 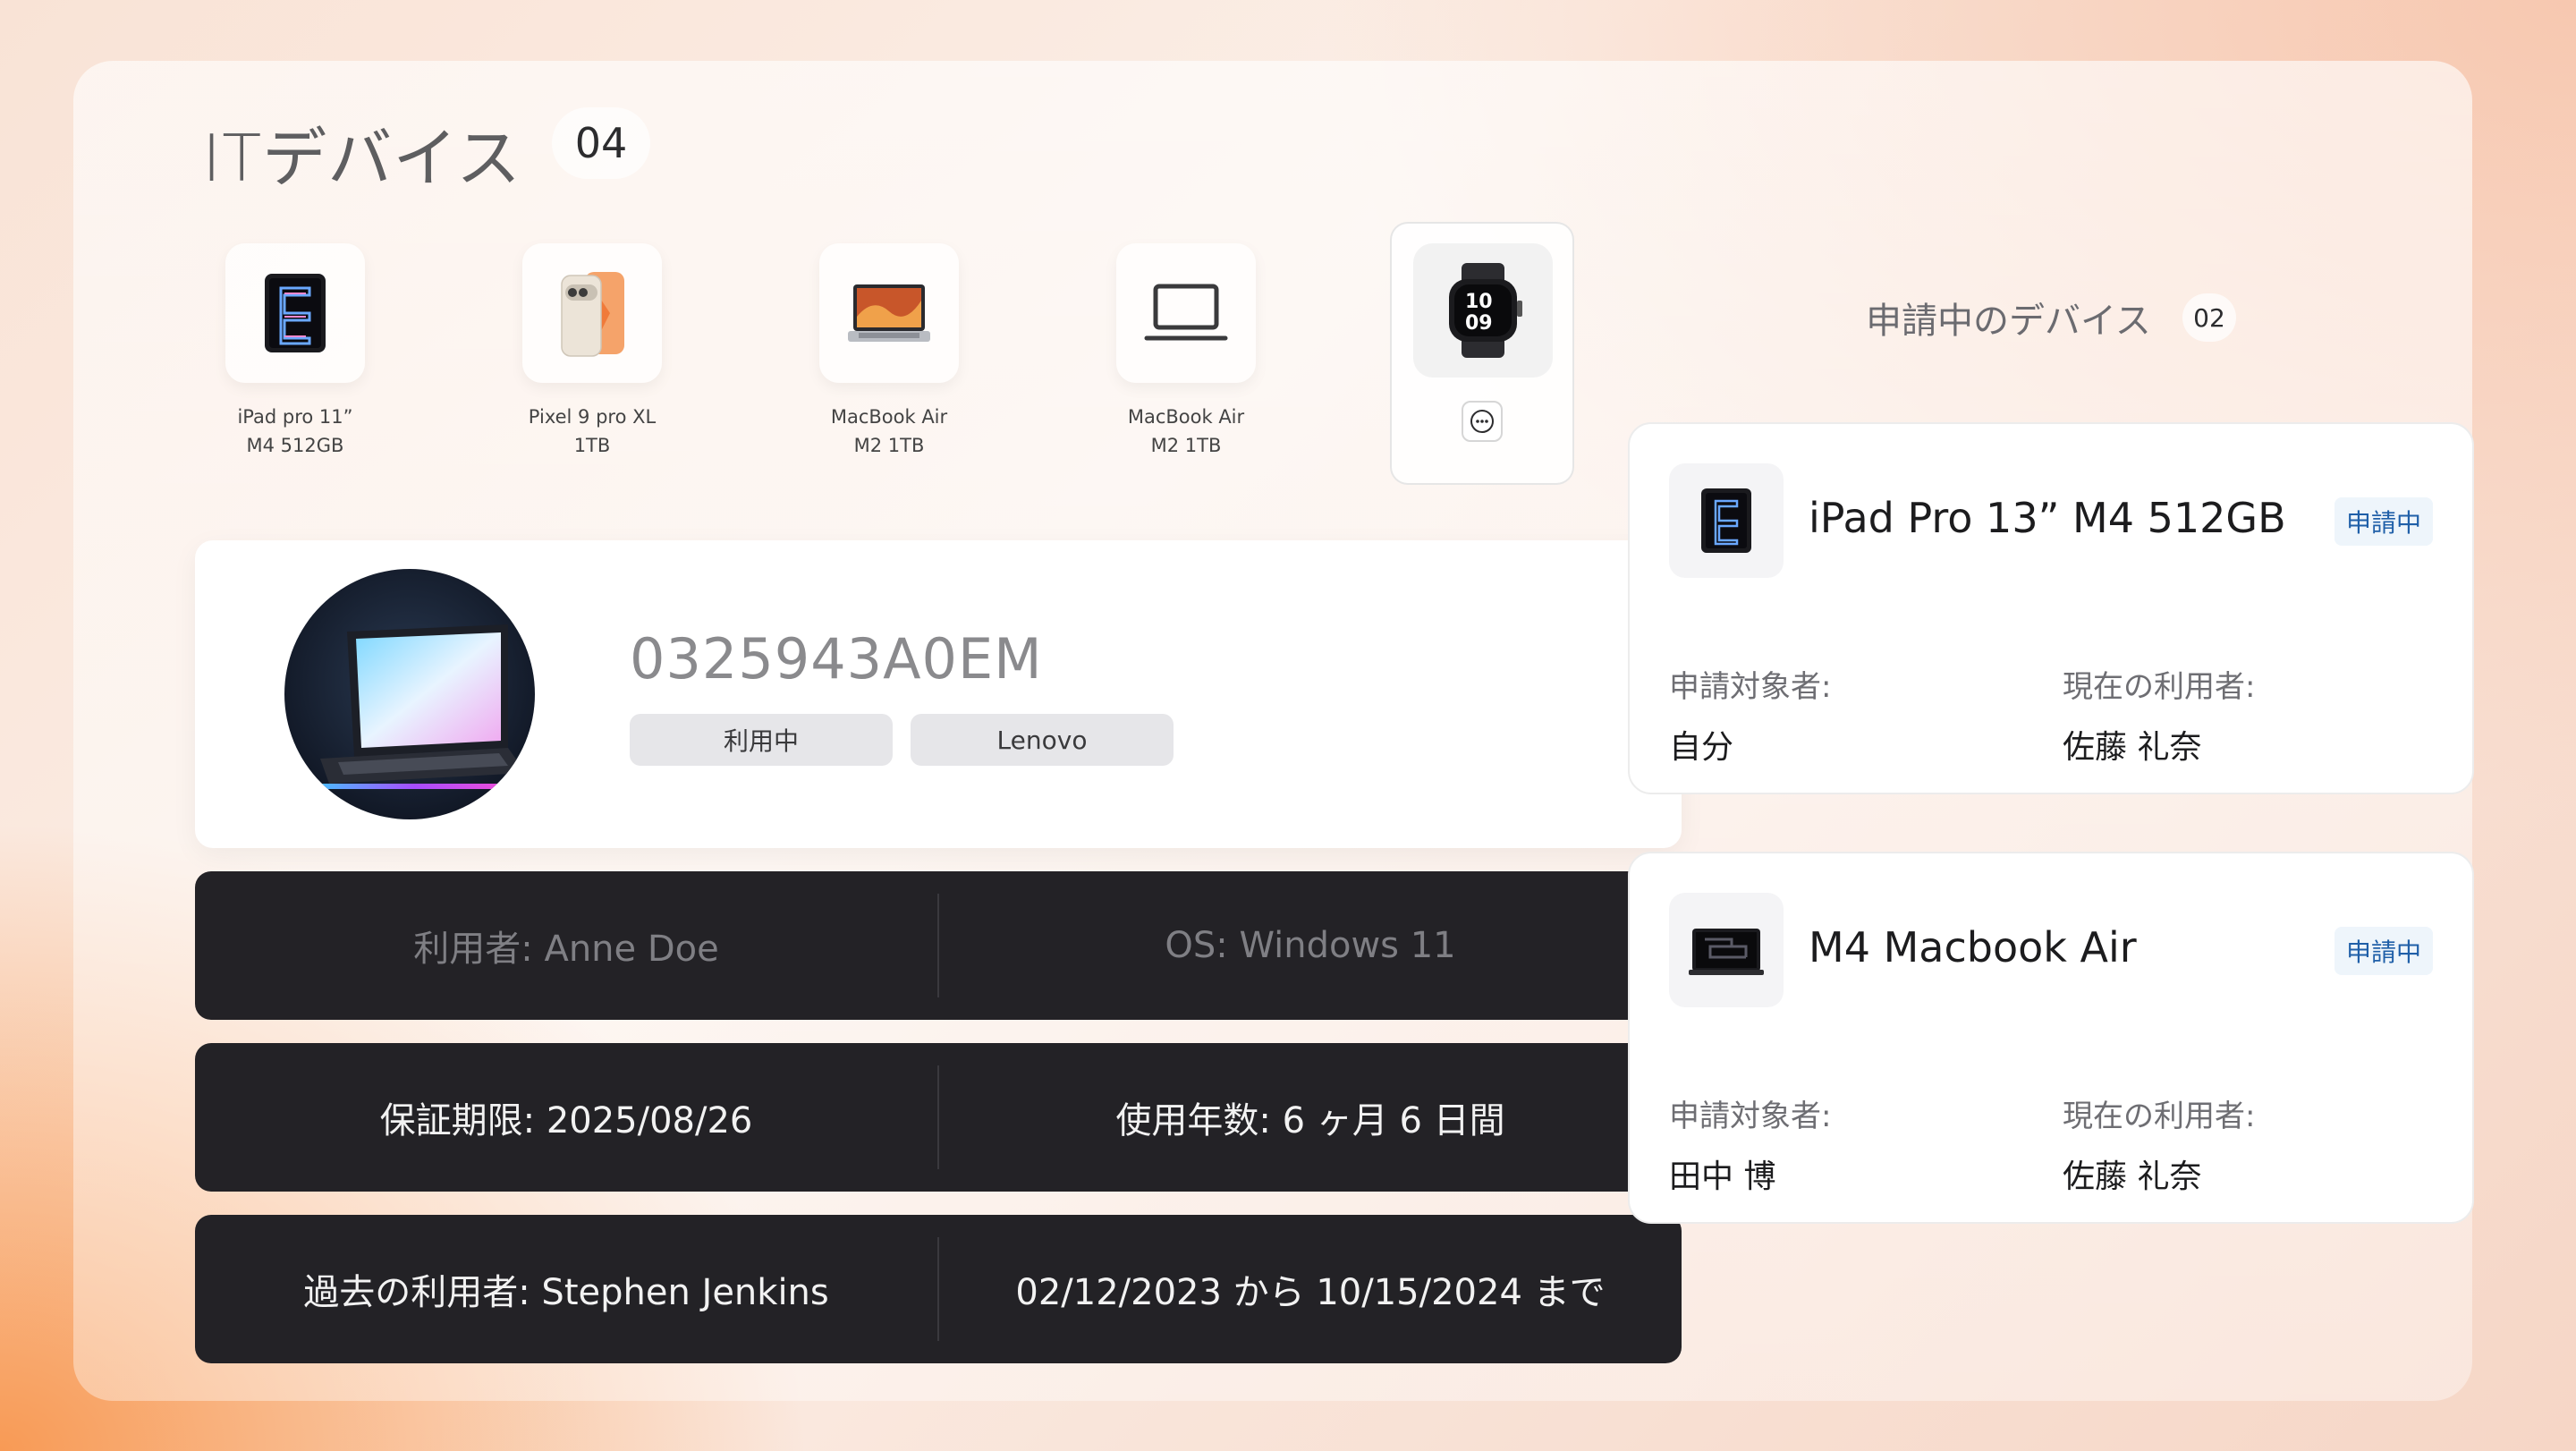 I want to click on more-options-icon, so click(x=1482, y=421).